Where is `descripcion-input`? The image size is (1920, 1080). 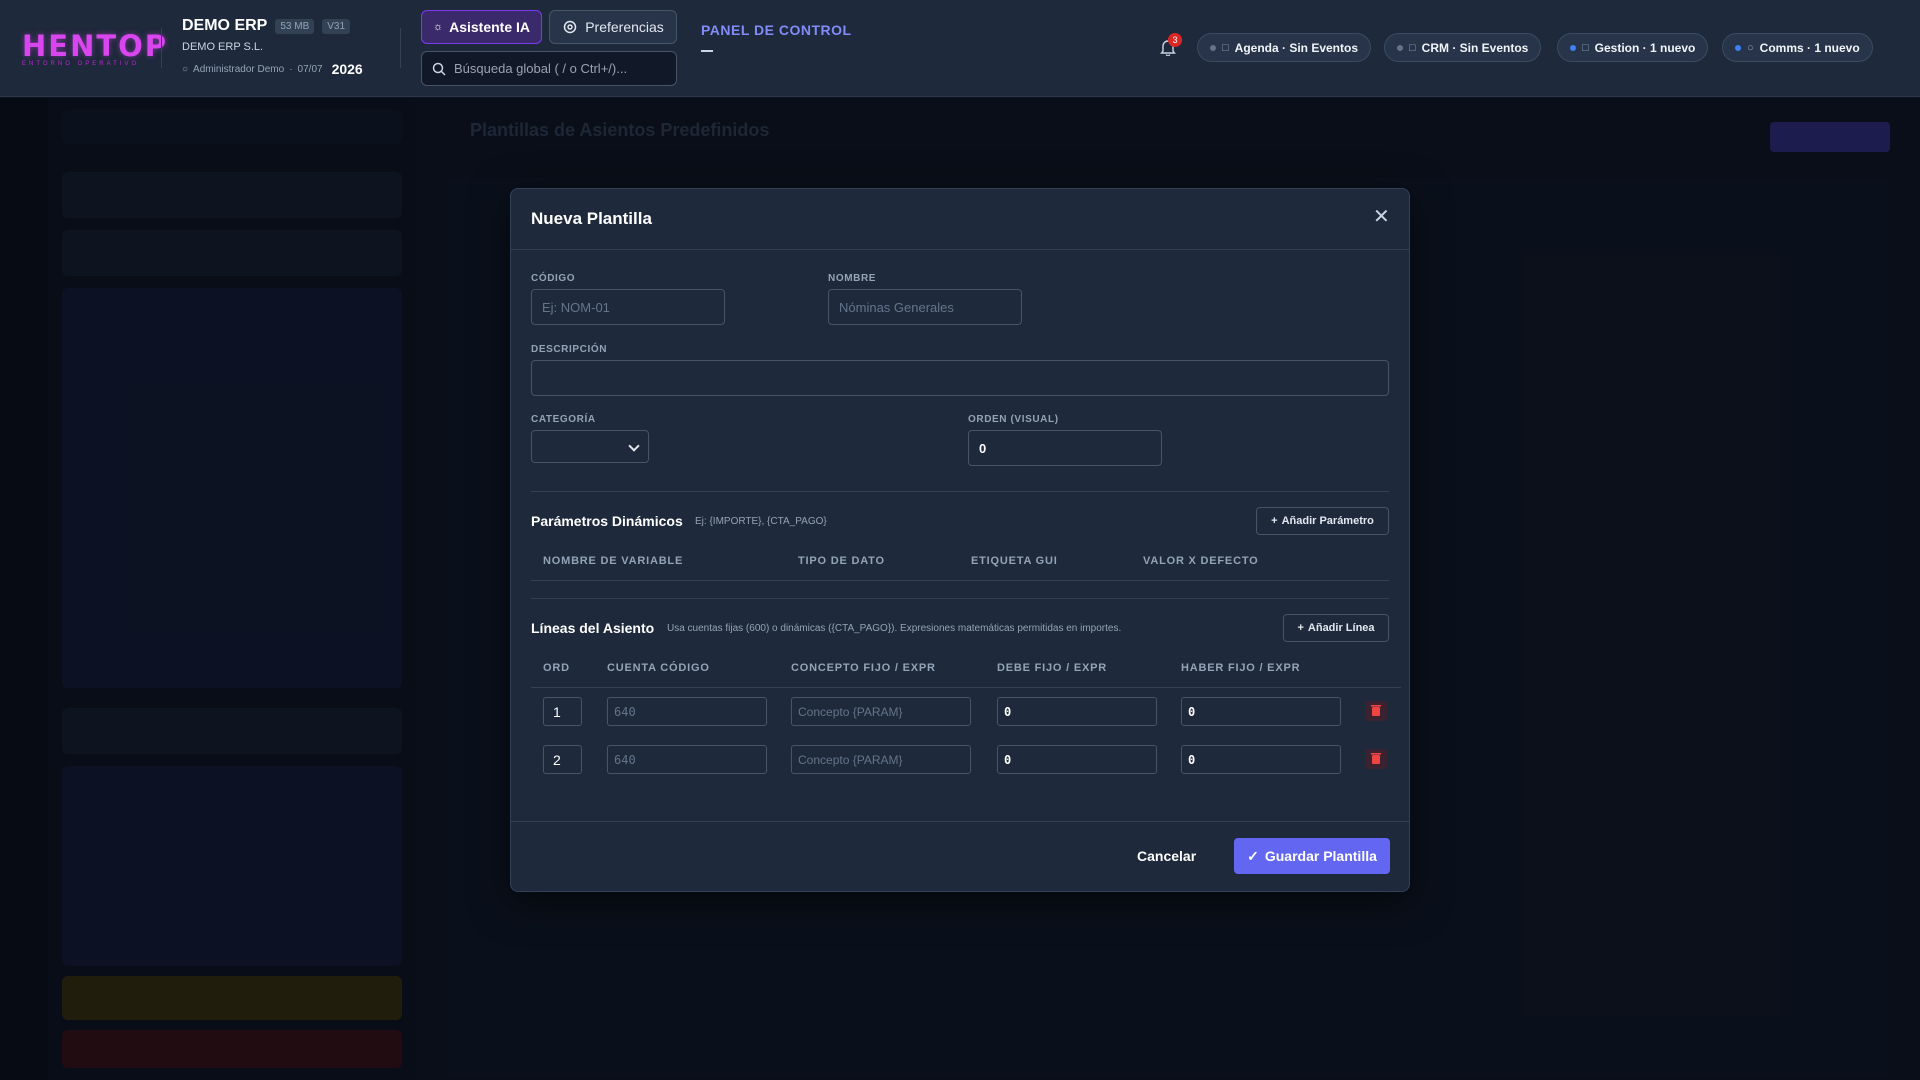
descripcion-input is located at coordinates (960, 378).